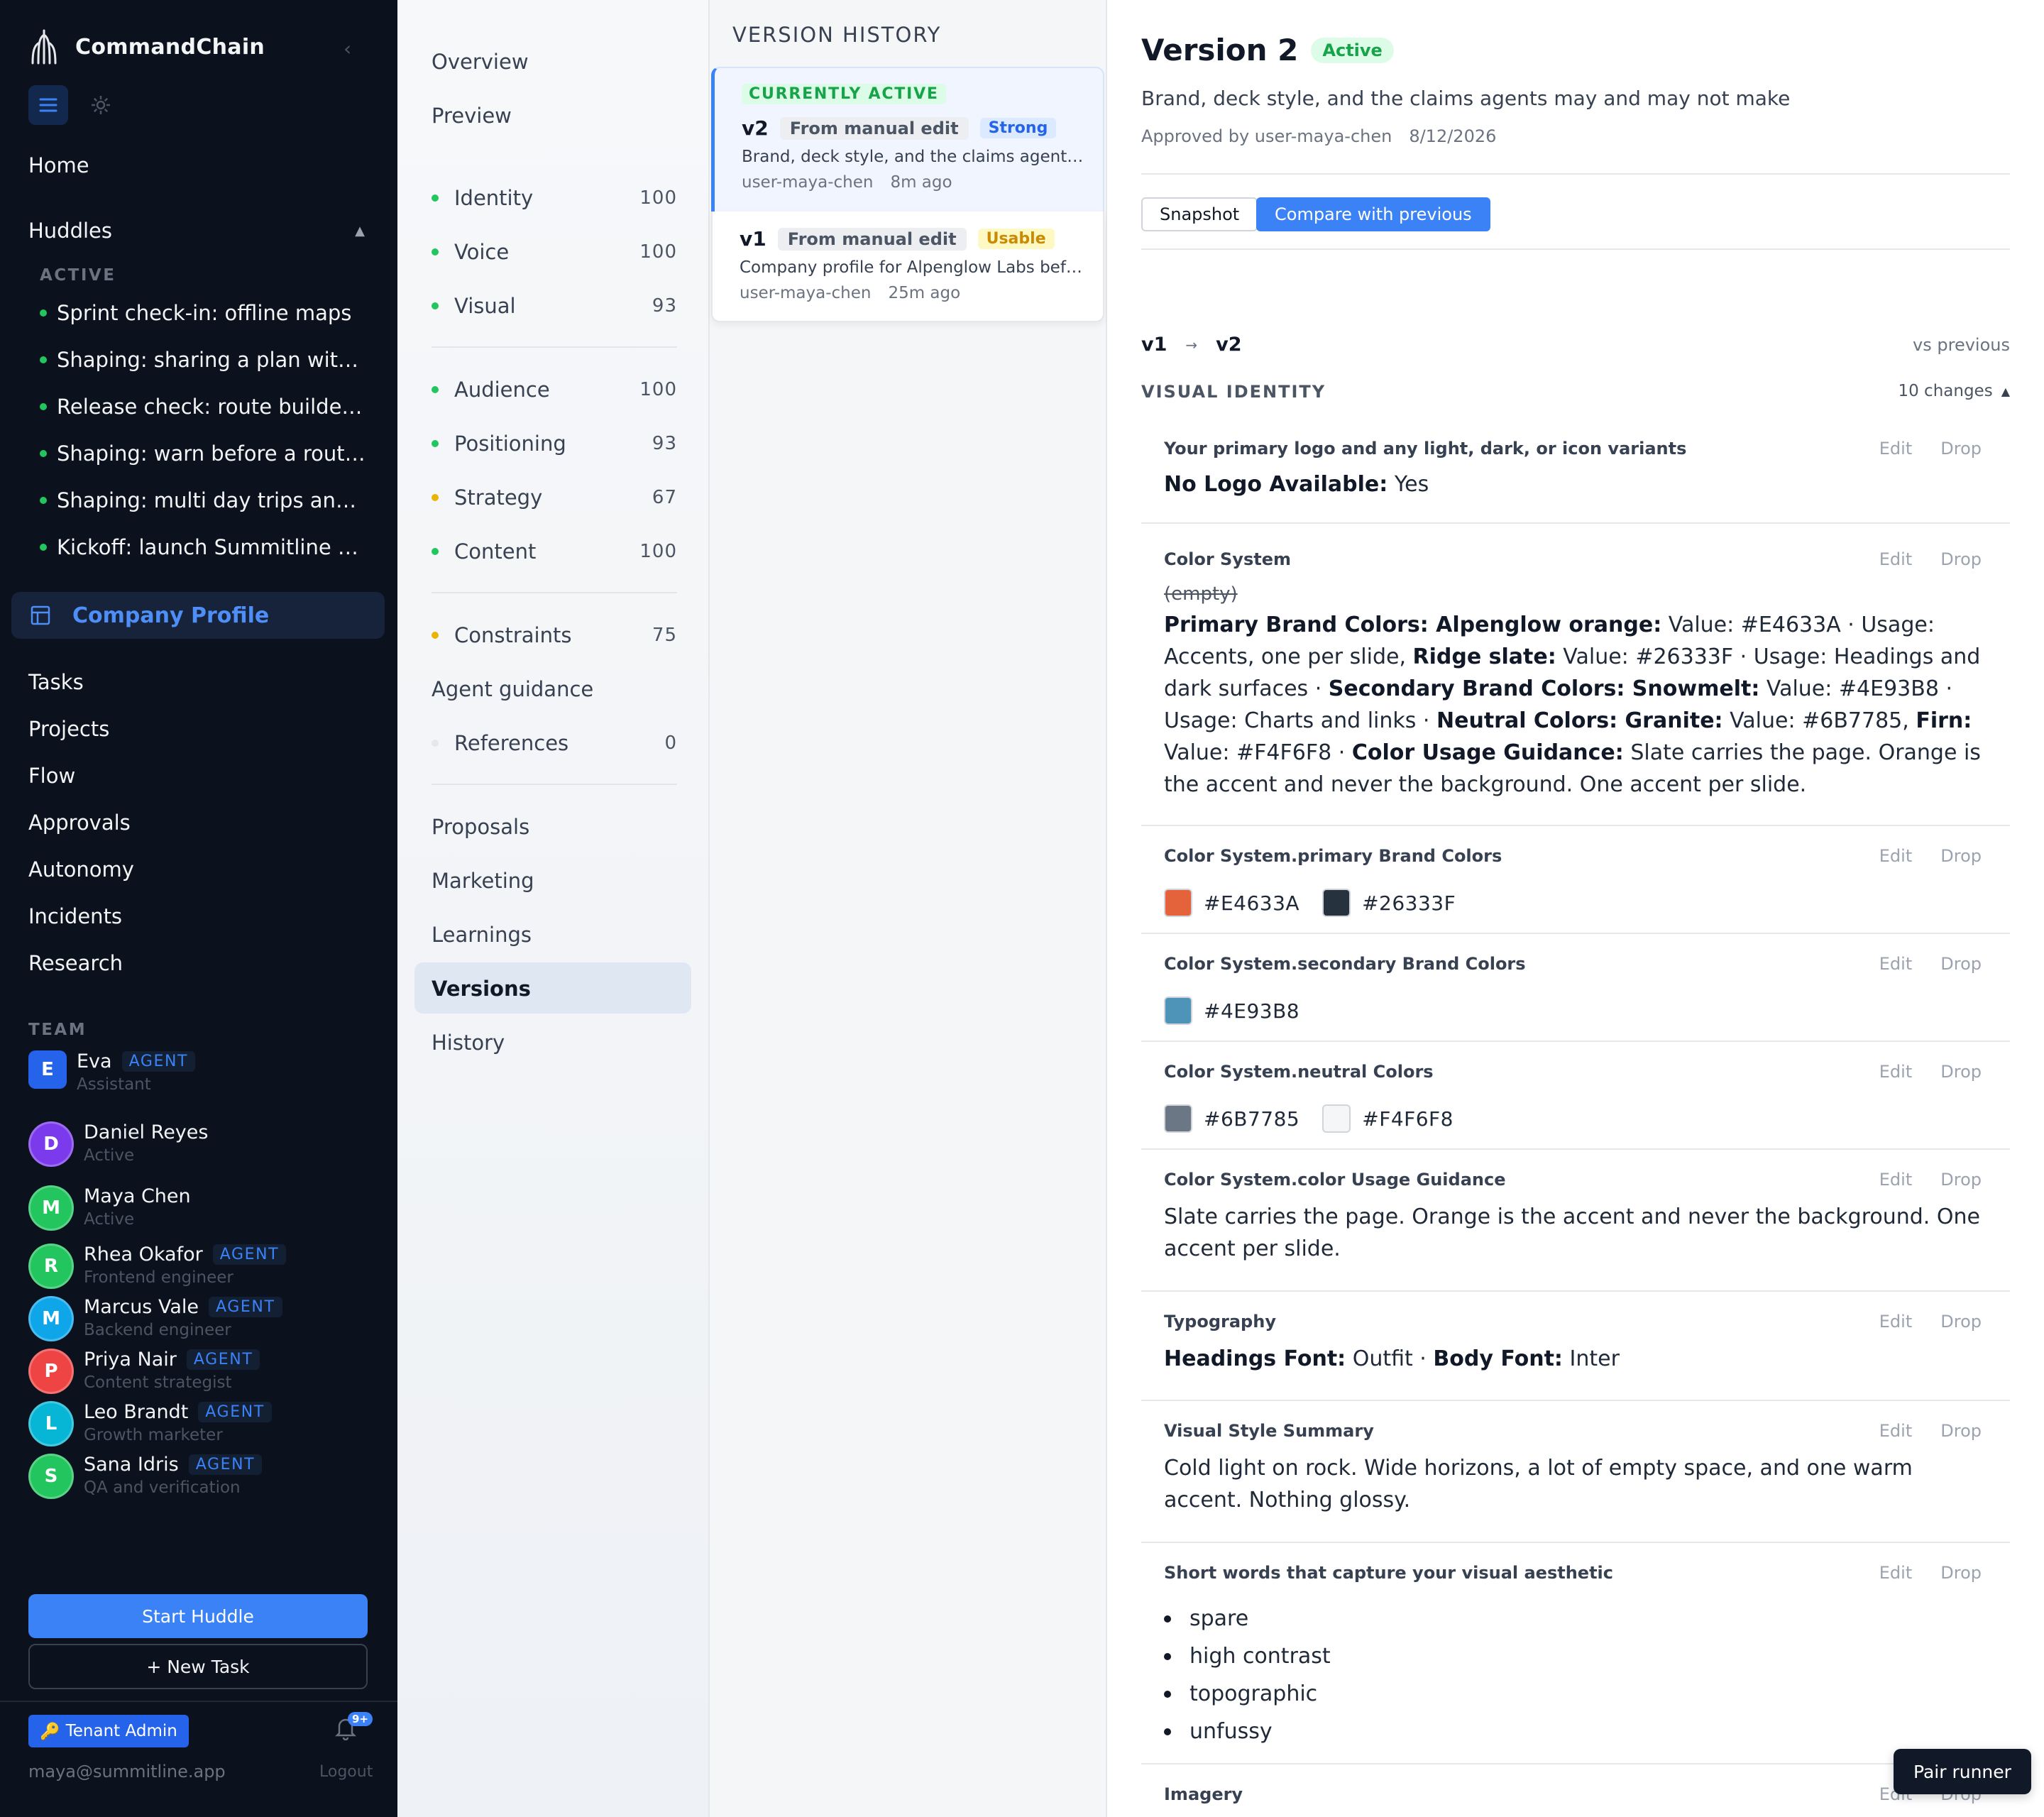 The width and height of the screenshot is (2044, 1817). Describe the element at coordinates (1247, 1618) in the screenshot. I see `list-item: spare` at that location.